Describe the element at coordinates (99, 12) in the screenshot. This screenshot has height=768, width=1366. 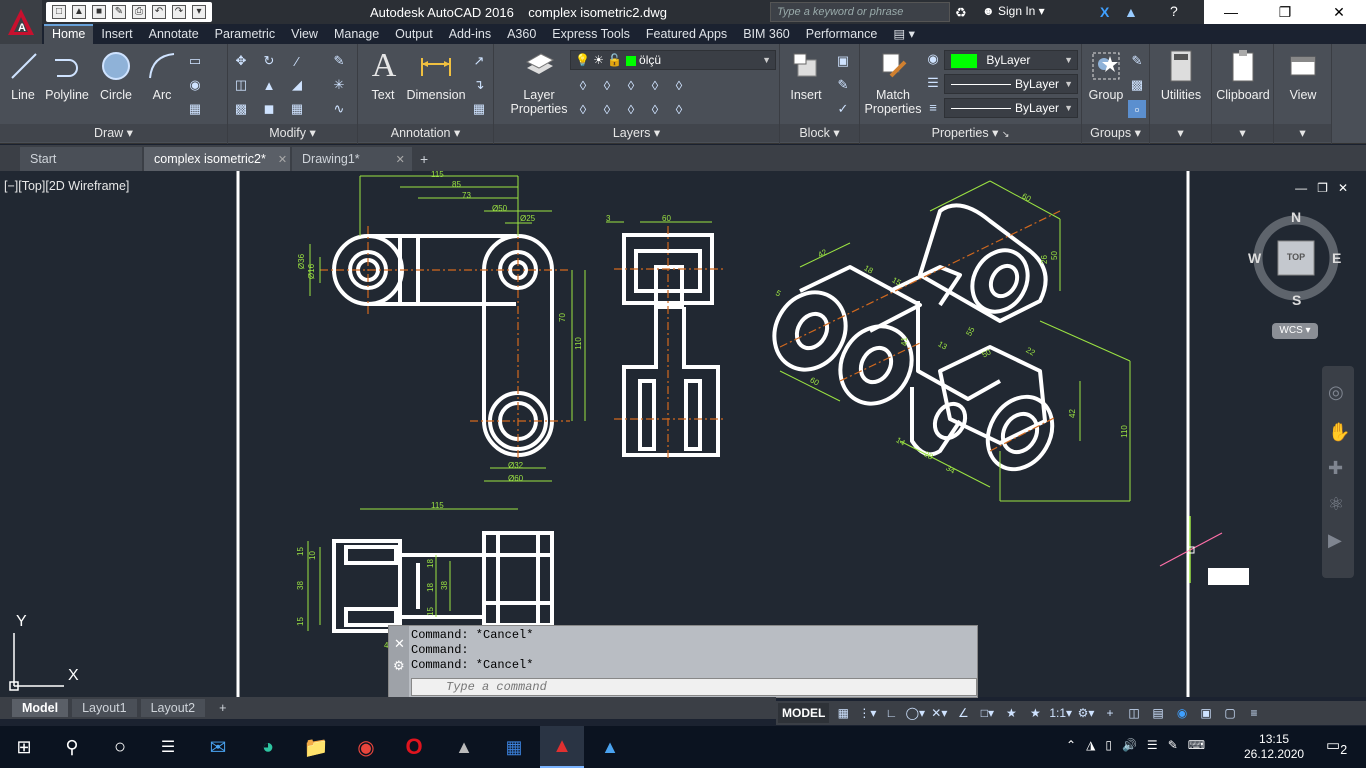
I see `save-icon: ■` at that location.